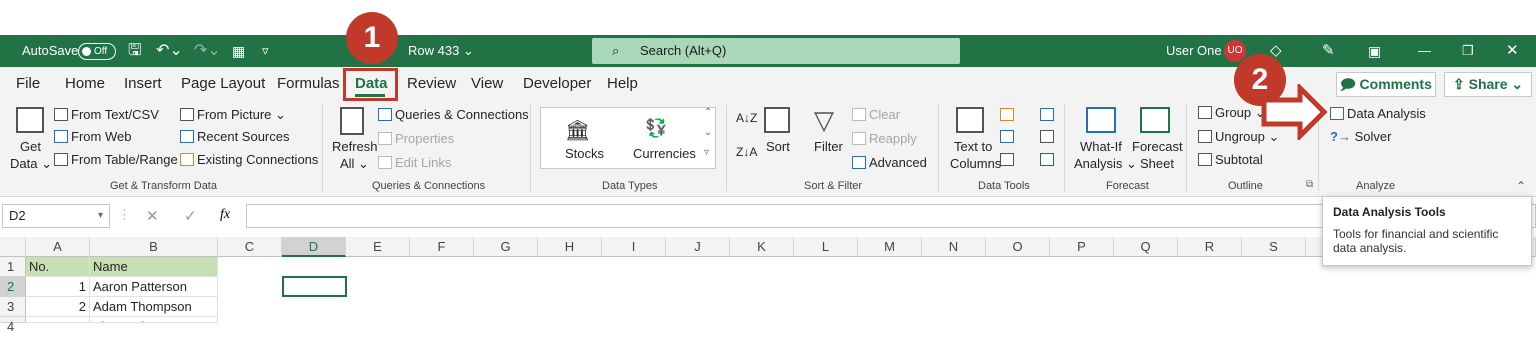 Image resolution: width=1536 pixels, height=337 pixels. What do you see at coordinates (776, 51) in the screenshot?
I see `search-input: ⌕ Search (Alt+Q)` at bounding box center [776, 51].